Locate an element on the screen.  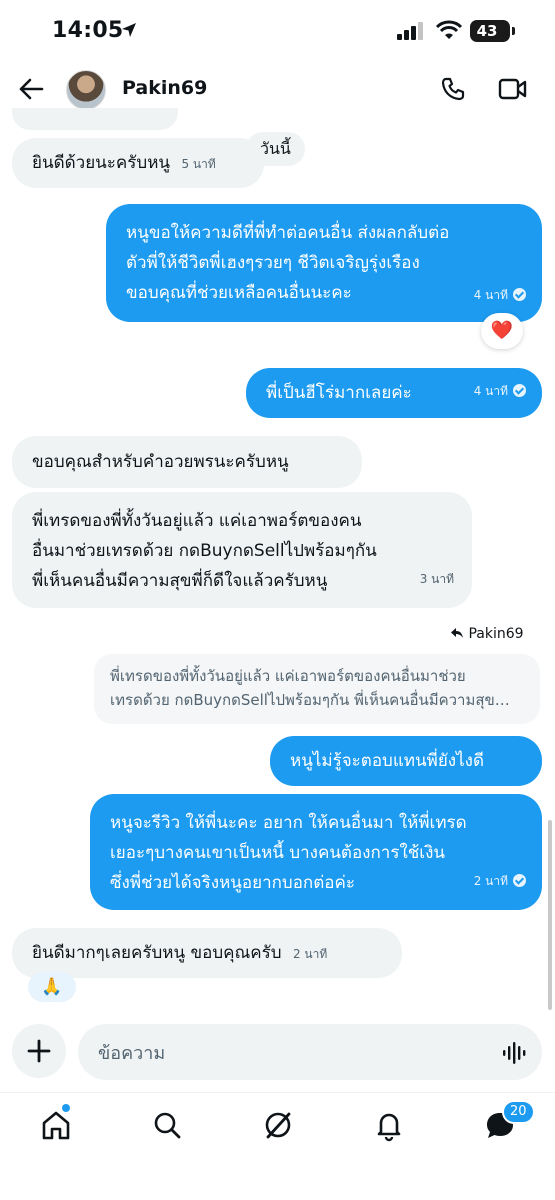
home-notification-dot is located at coordinates (66, 1108).